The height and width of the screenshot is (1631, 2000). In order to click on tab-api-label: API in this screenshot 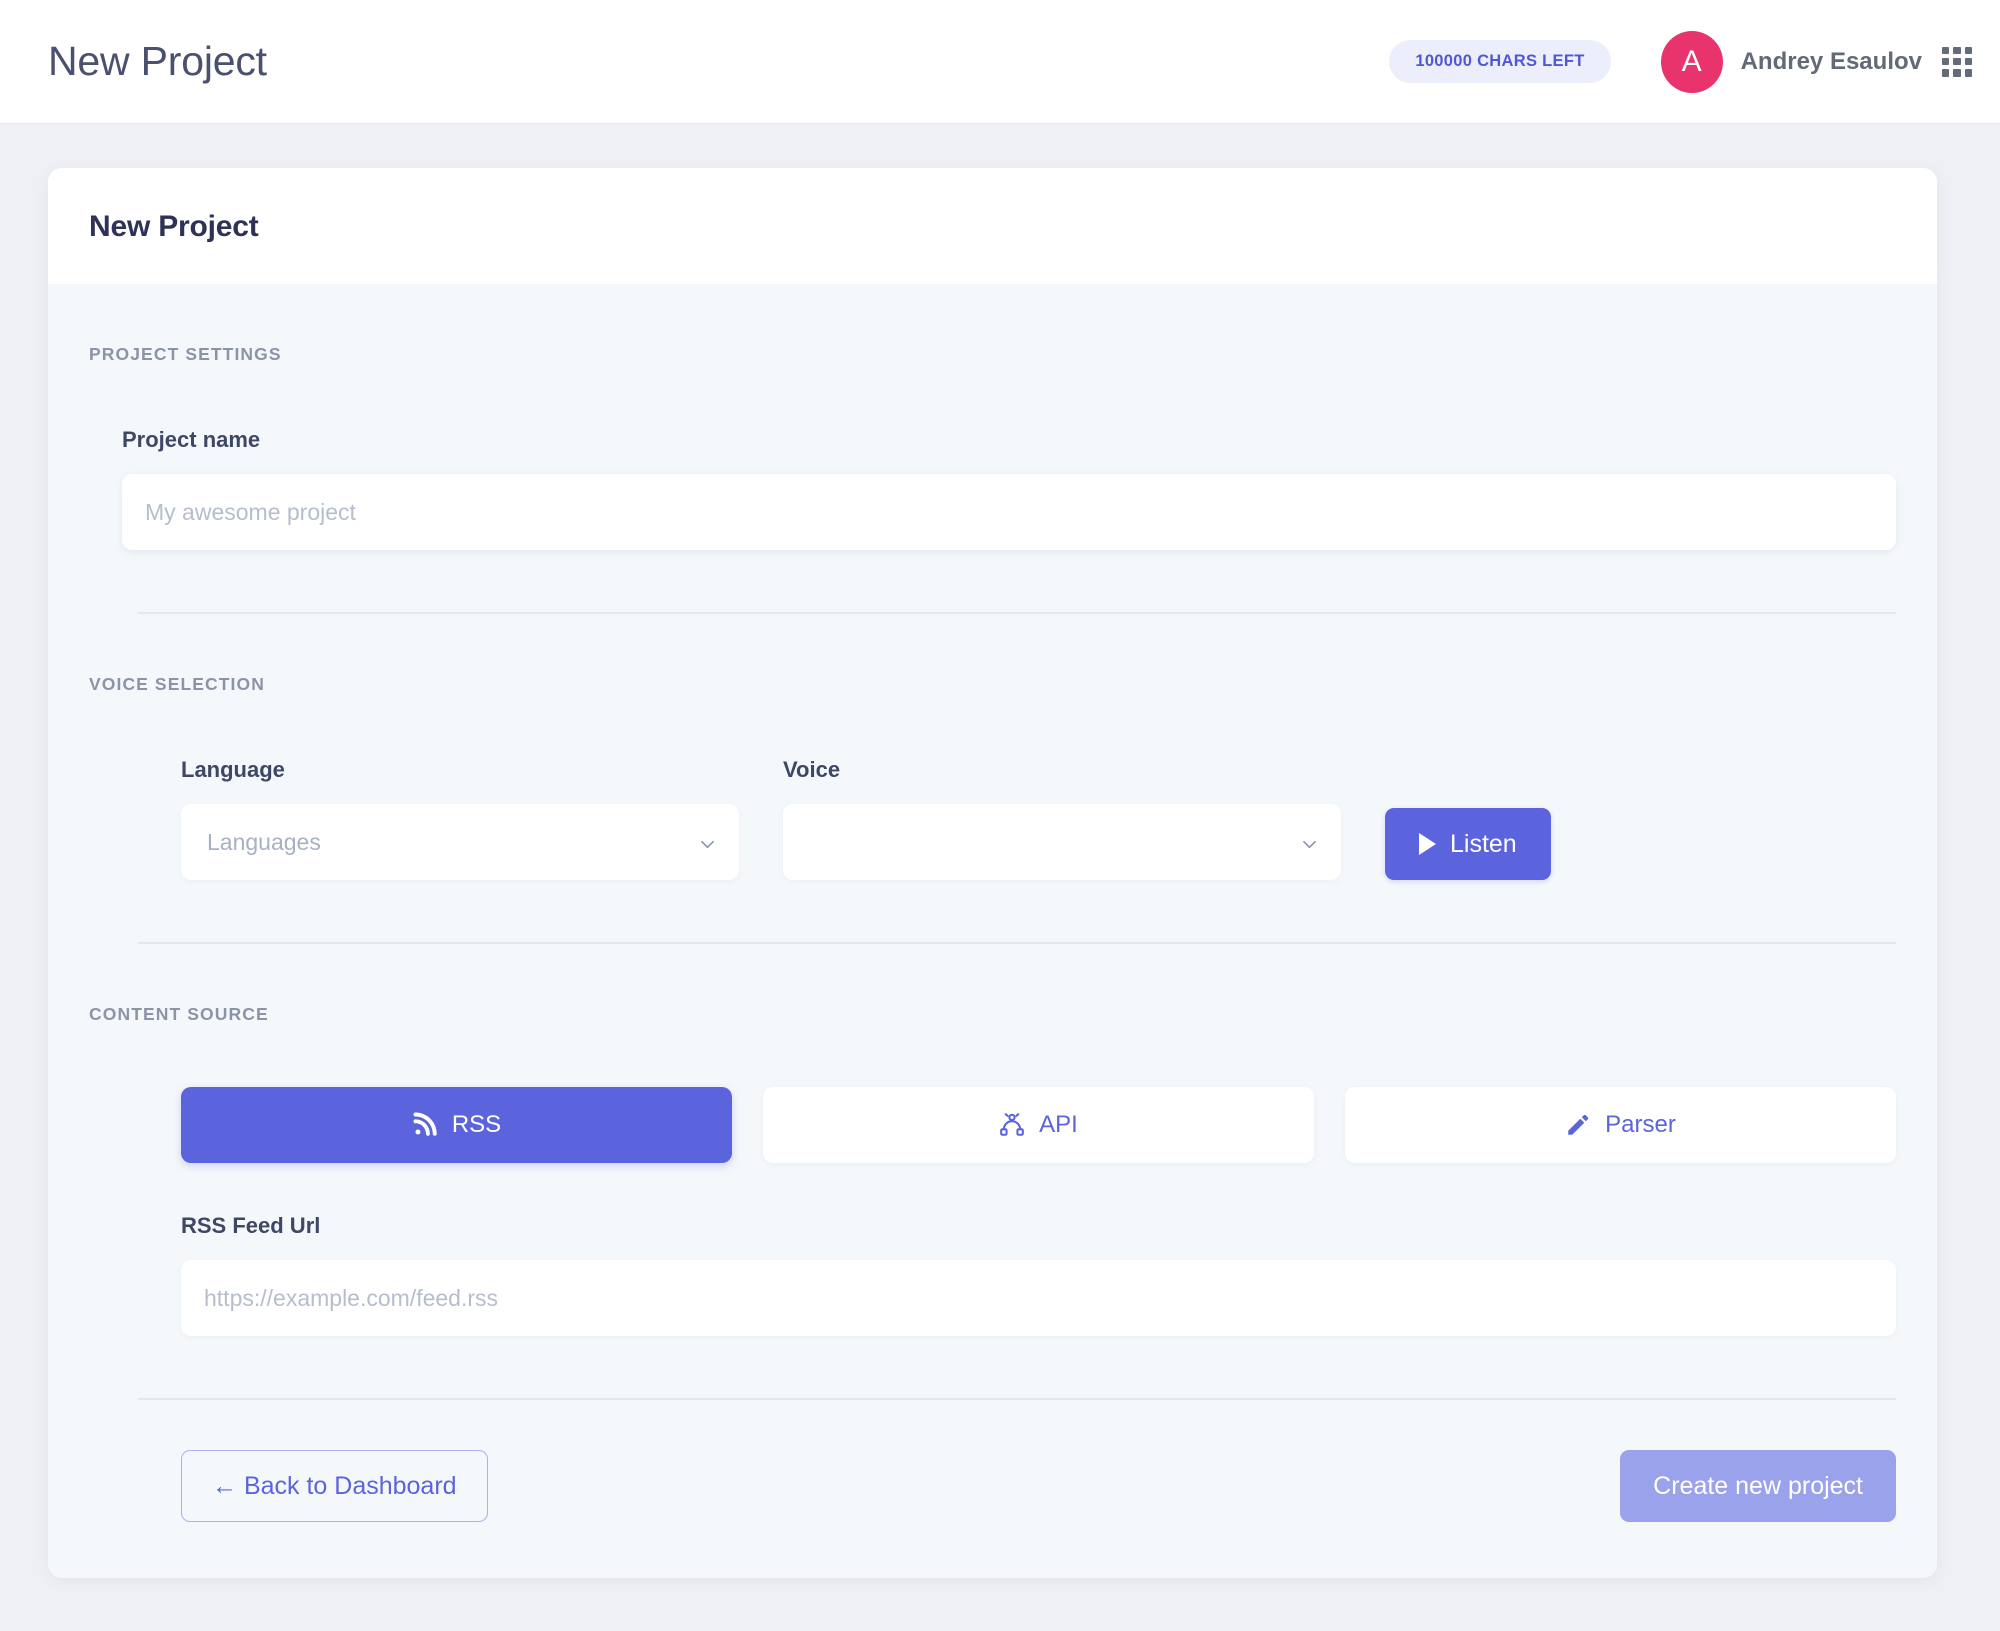, I will do `click(1058, 1124)`.